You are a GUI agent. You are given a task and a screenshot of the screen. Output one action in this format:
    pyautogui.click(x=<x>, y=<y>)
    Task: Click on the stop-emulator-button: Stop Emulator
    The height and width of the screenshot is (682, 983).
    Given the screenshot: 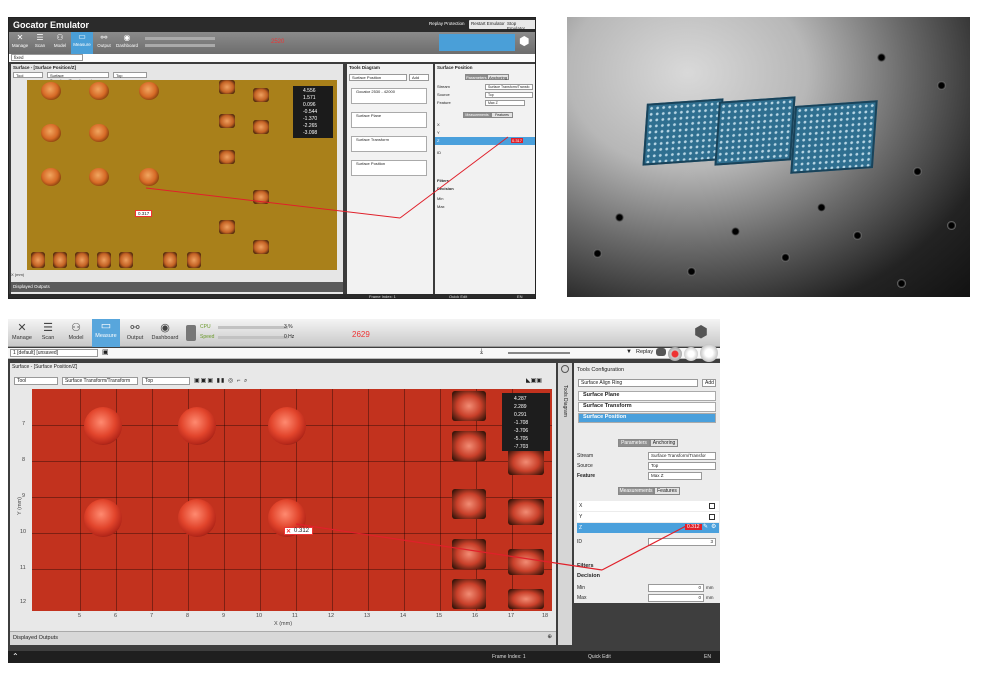 What is the action you would take?
    pyautogui.click(x=520, y=25)
    